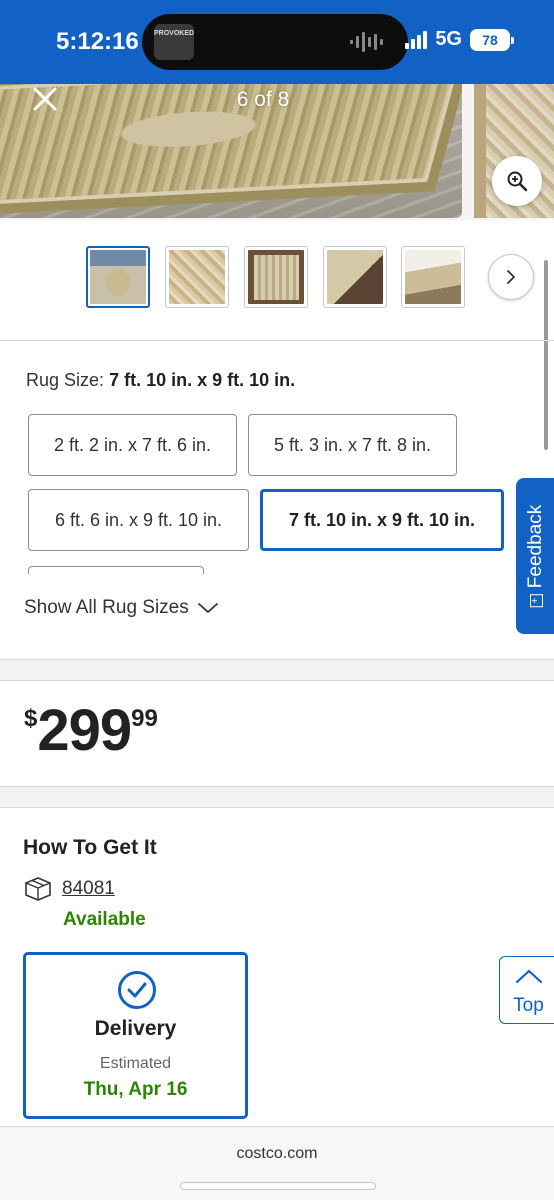 The height and width of the screenshot is (1200, 554). I want to click on rug-size-heading: Rug Size: 7 ft. 10 in. x 9 ft. 10 in., so click(160, 380).